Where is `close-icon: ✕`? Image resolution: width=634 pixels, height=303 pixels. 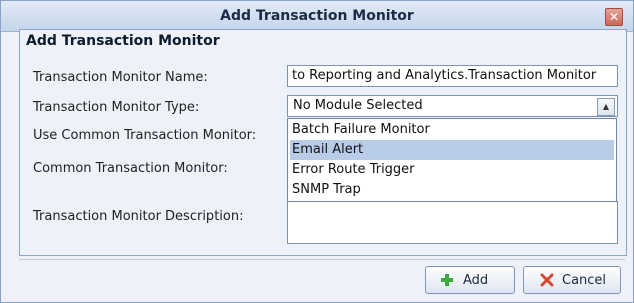
close-icon: ✕ is located at coordinates (614, 17).